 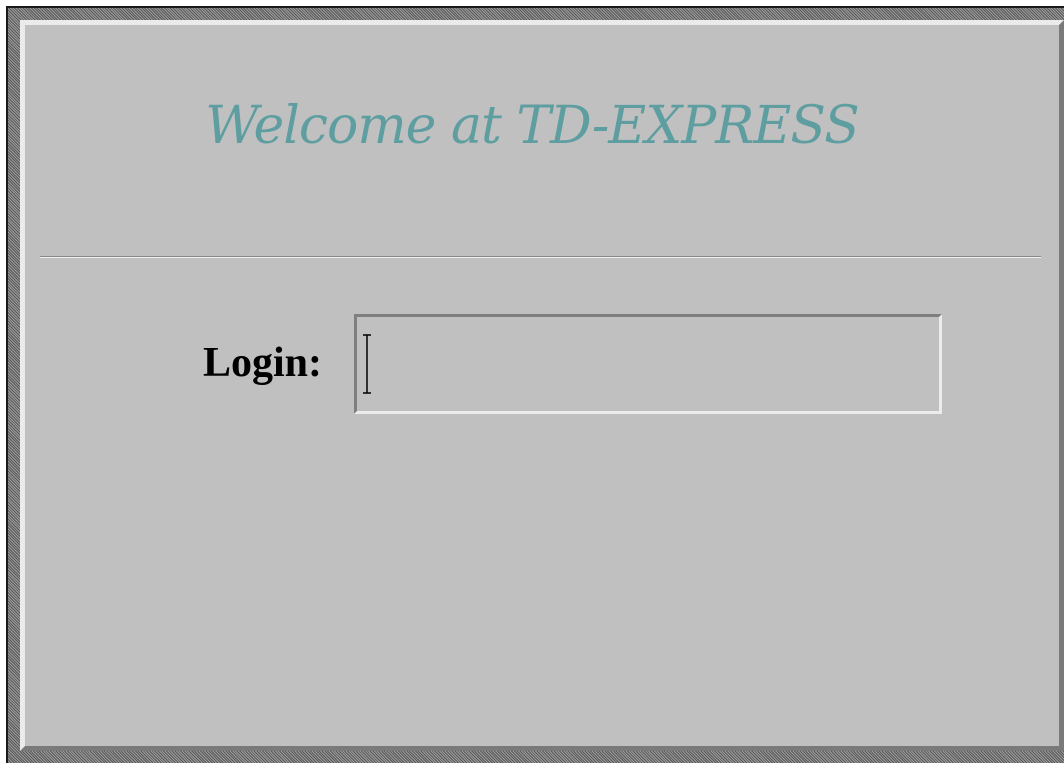 I want to click on divider, so click(x=540, y=257).